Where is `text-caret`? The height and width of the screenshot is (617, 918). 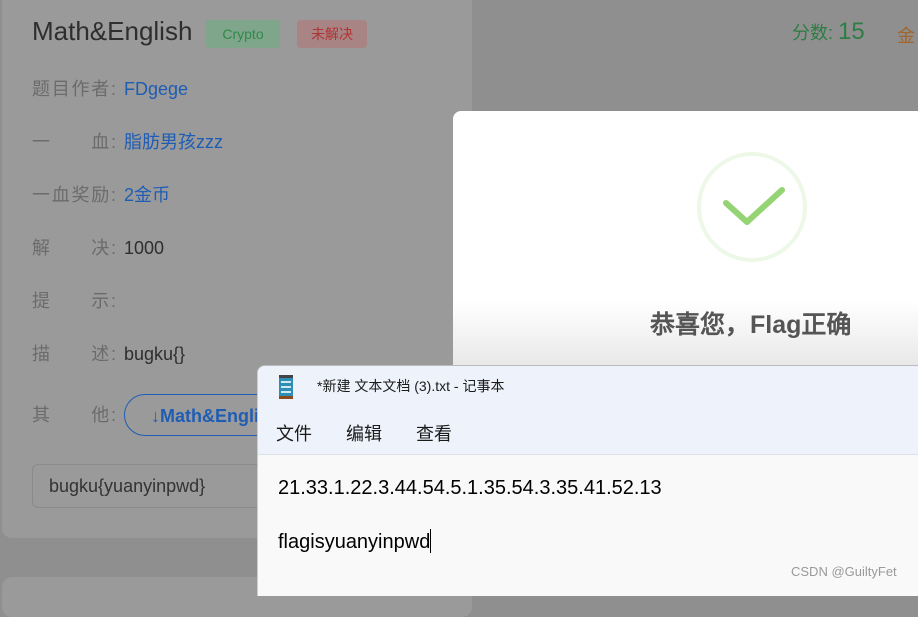 text-caret is located at coordinates (431, 541).